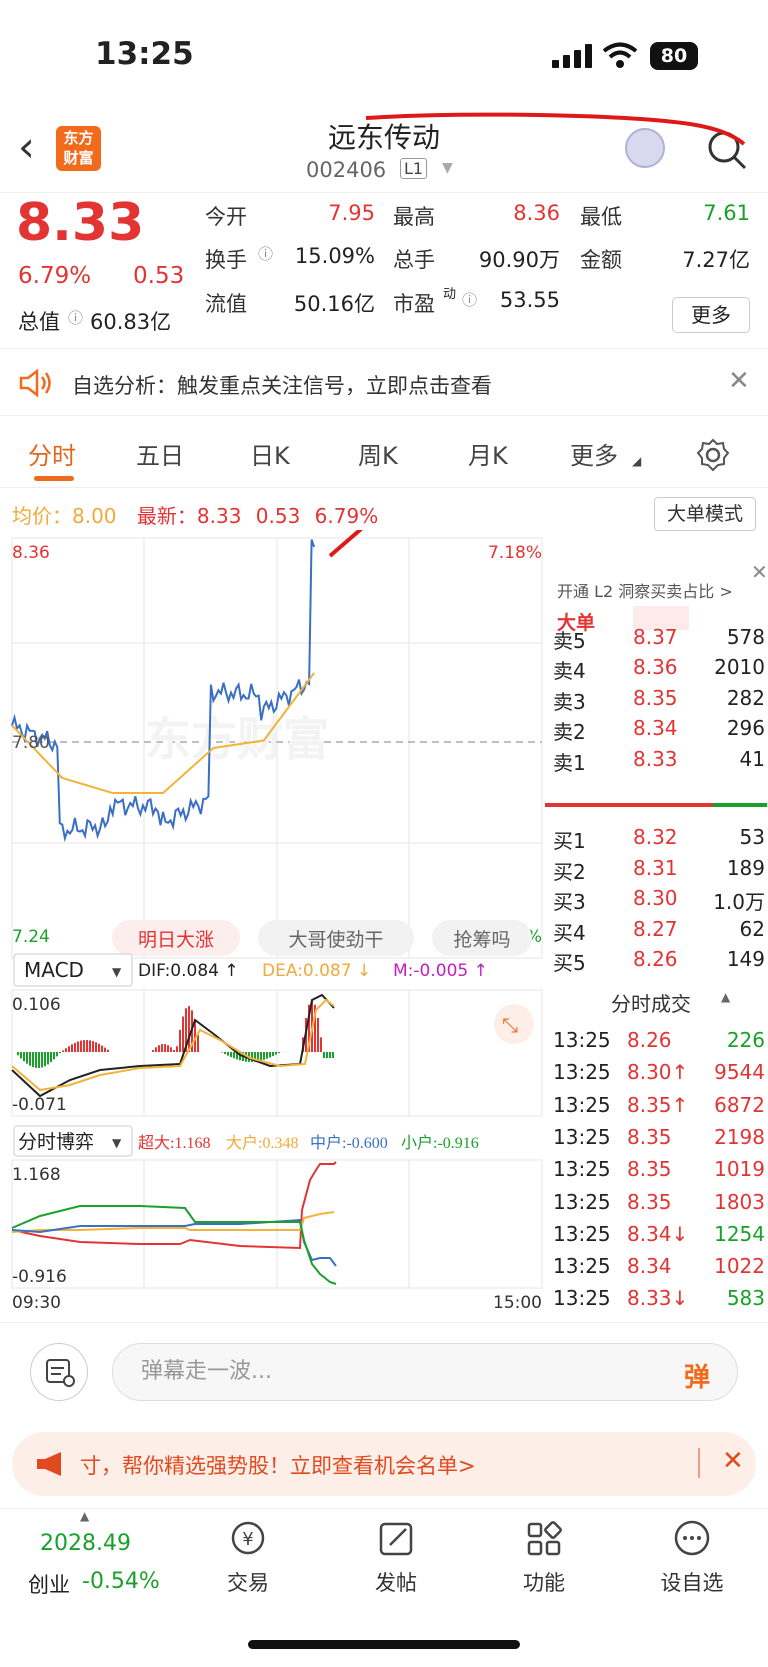 The width and height of the screenshot is (768, 1667). Describe the element at coordinates (658, 1298) in the screenshot. I see `tick-price: 8.33↓` at that location.